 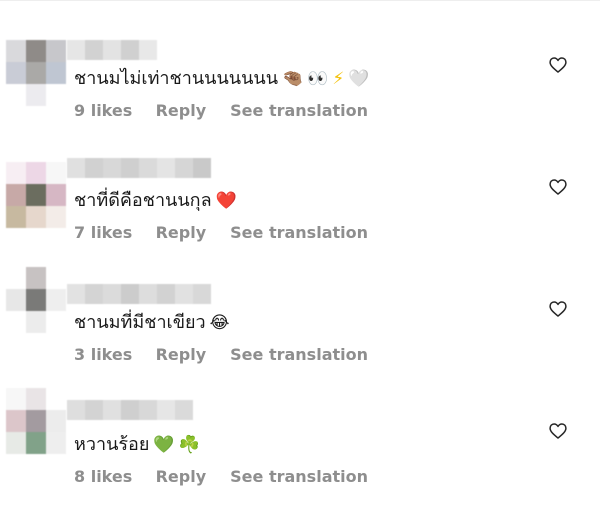 I want to click on tears-of-joy-emoji: 😂, so click(x=219, y=323).